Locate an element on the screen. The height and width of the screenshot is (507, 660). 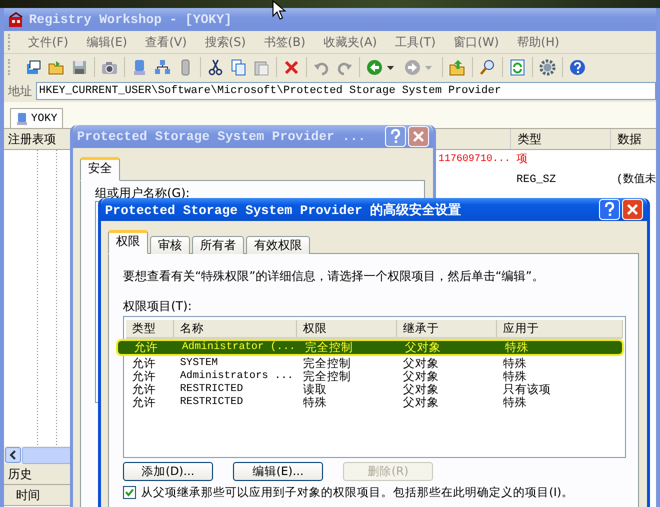
help-icon is located at coordinates (577, 67).